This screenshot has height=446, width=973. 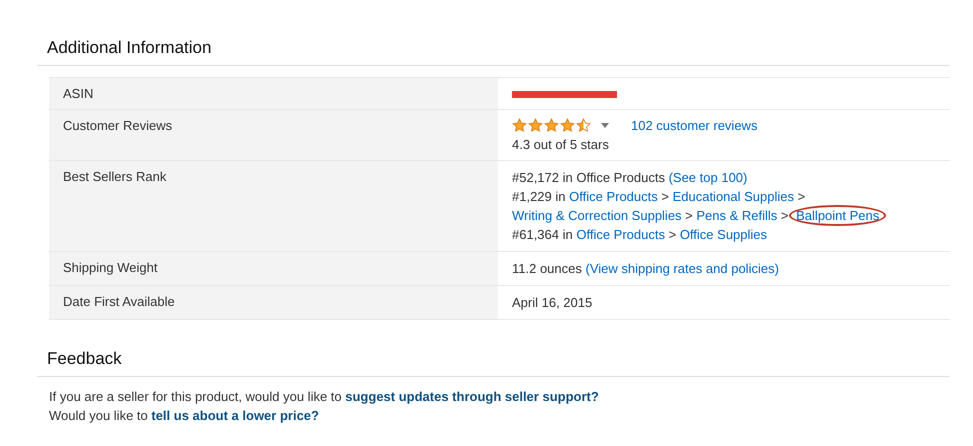 I want to click on value-text: #61,364 in Office Products > Office Supplies, so click(x=640, y=234).